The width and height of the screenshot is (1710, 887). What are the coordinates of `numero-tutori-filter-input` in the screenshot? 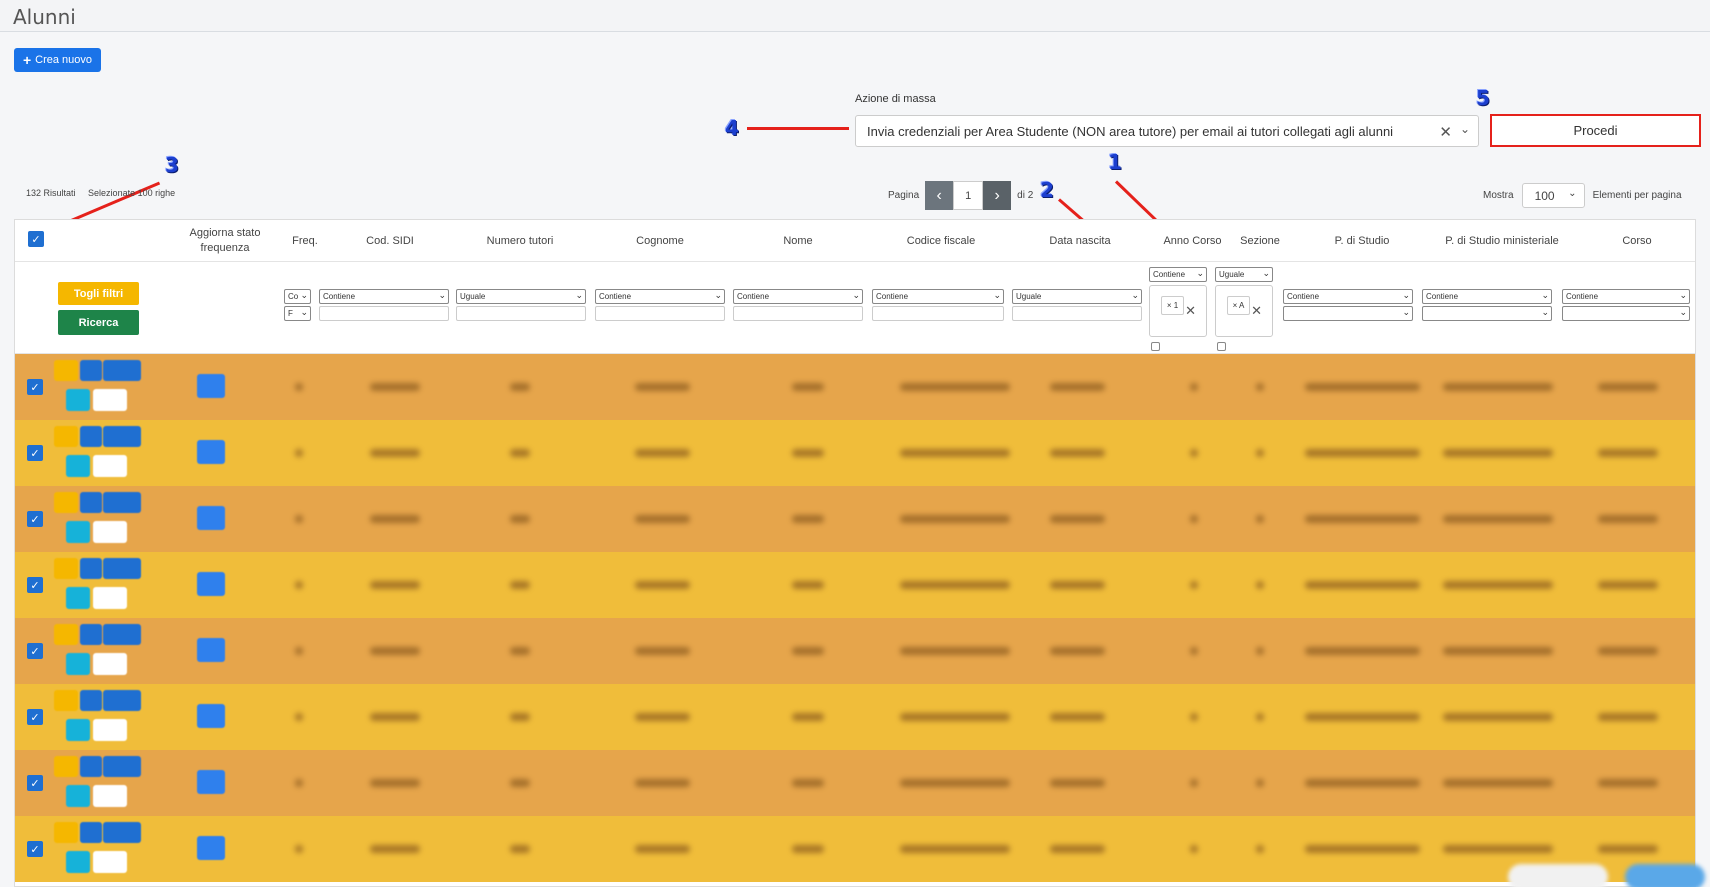 It's located at (521, 313).